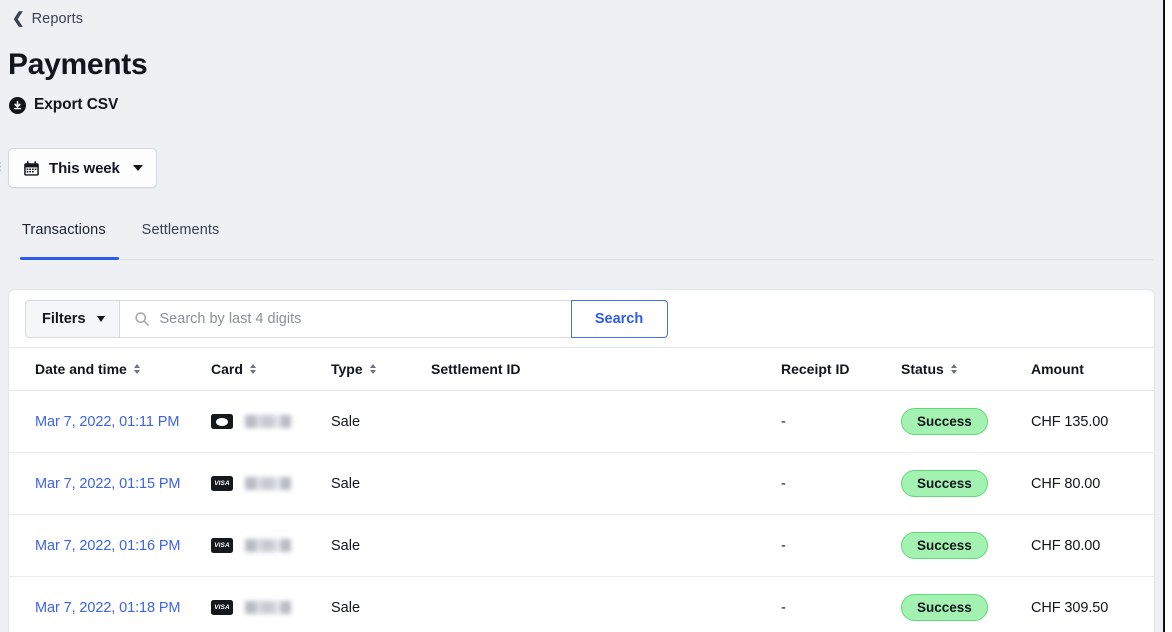 Image resolution: width=1172 pixels, height=632 pixels. What do you see at coordinates (78, 64) in the screenshot?
I see `page-title: Payments` at bounding box center [78, 64].